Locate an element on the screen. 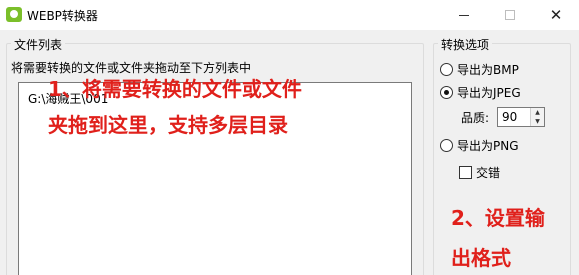 Image resolution: width=579 pixels, height=275 pixels. interlace-label: 交错 is located at coordinates (488, 173).